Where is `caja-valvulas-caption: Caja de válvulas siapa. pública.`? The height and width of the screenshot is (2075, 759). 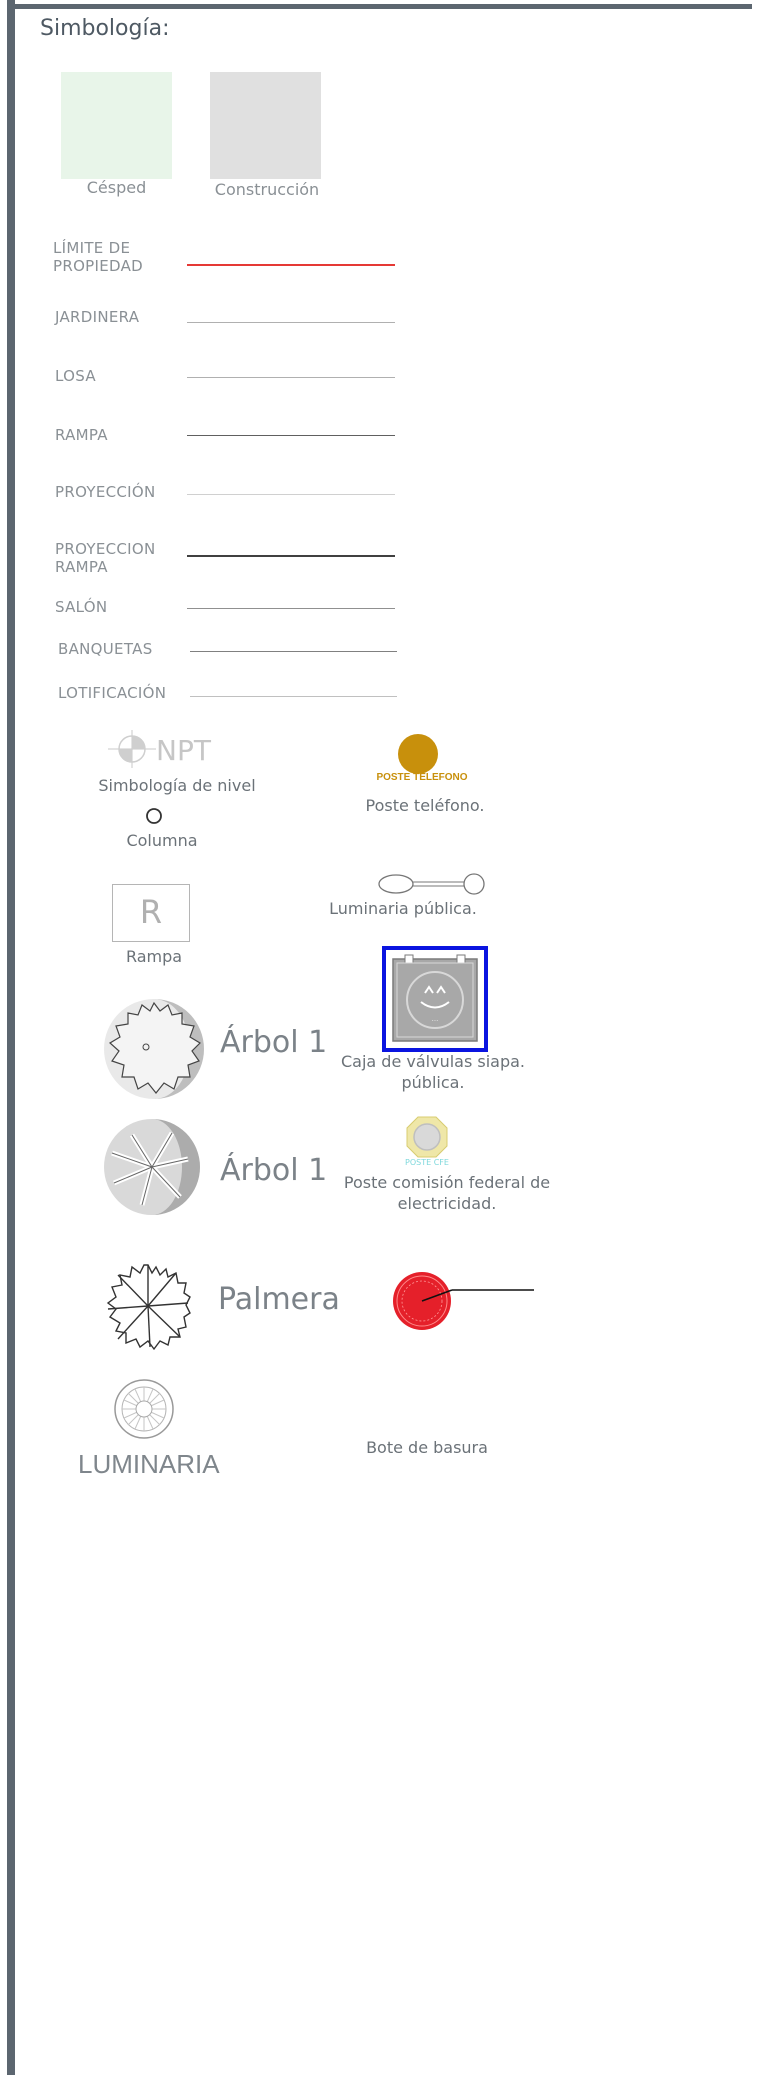 caja-valvulas-caption: Caja de válvulas siapa. pública. is located at coordinates (433, 1072).